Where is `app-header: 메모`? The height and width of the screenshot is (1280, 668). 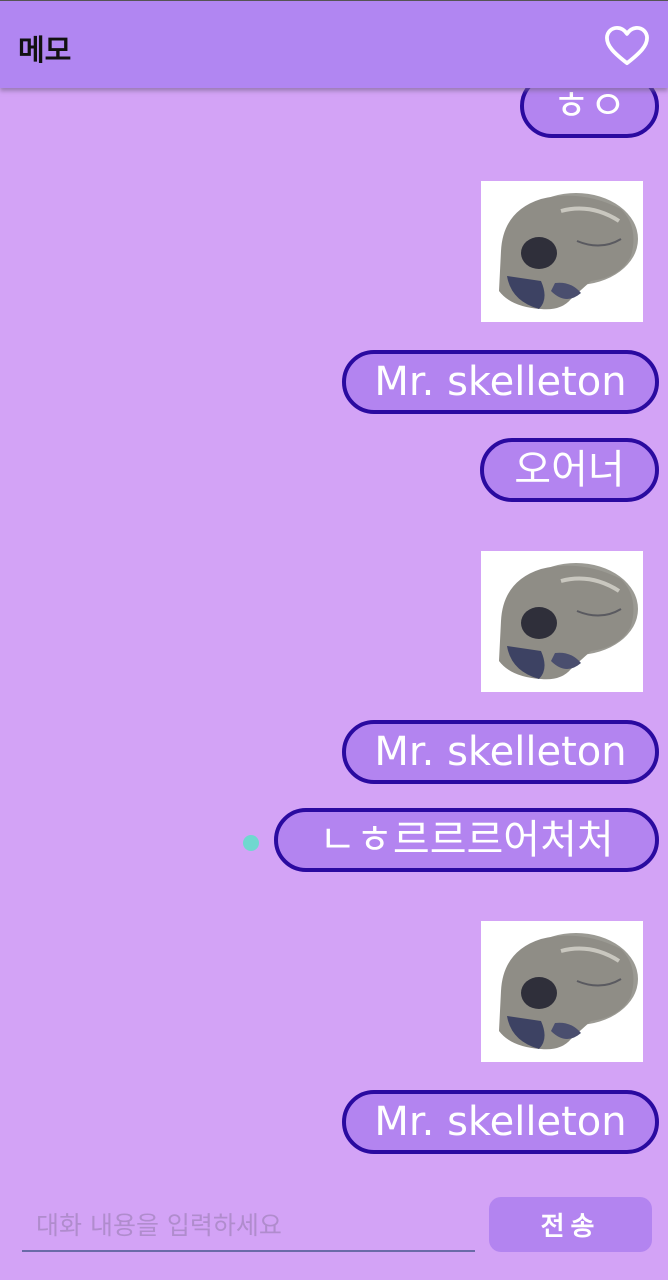 app-header: 메모 is located at coordinates (334, 44).